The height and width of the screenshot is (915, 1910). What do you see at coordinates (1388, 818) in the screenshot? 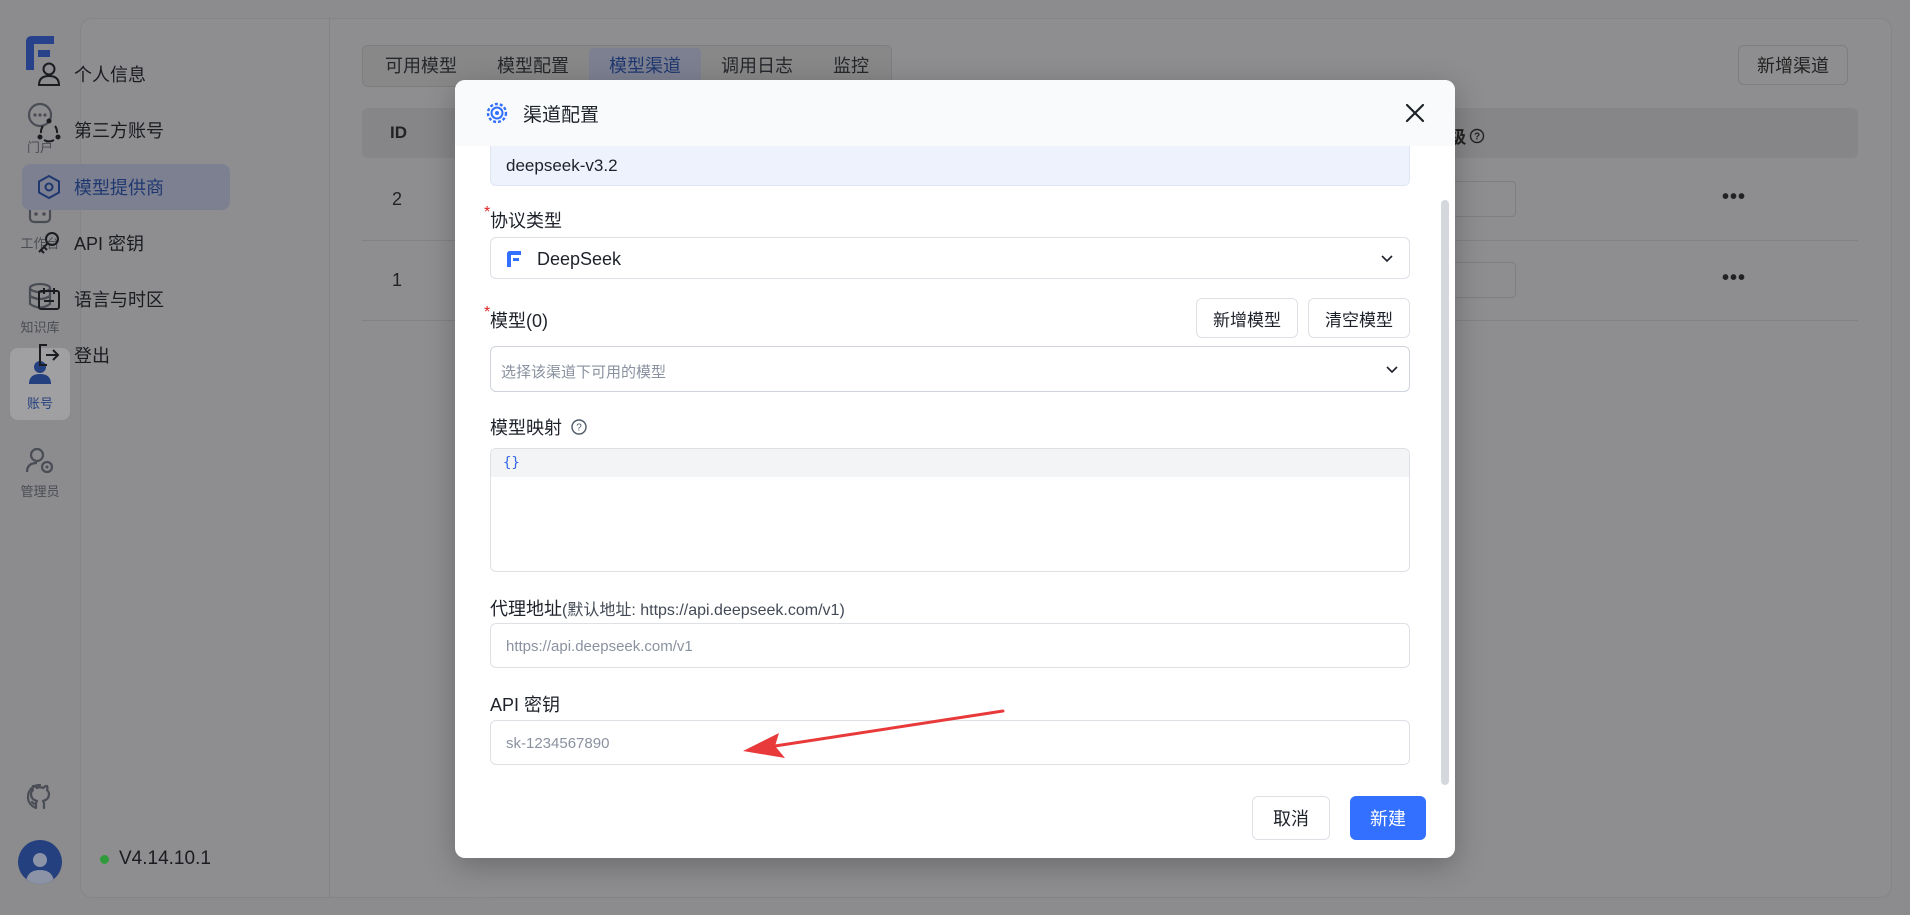
I see `create-button: 新建` at bounding box center [1388, 818].